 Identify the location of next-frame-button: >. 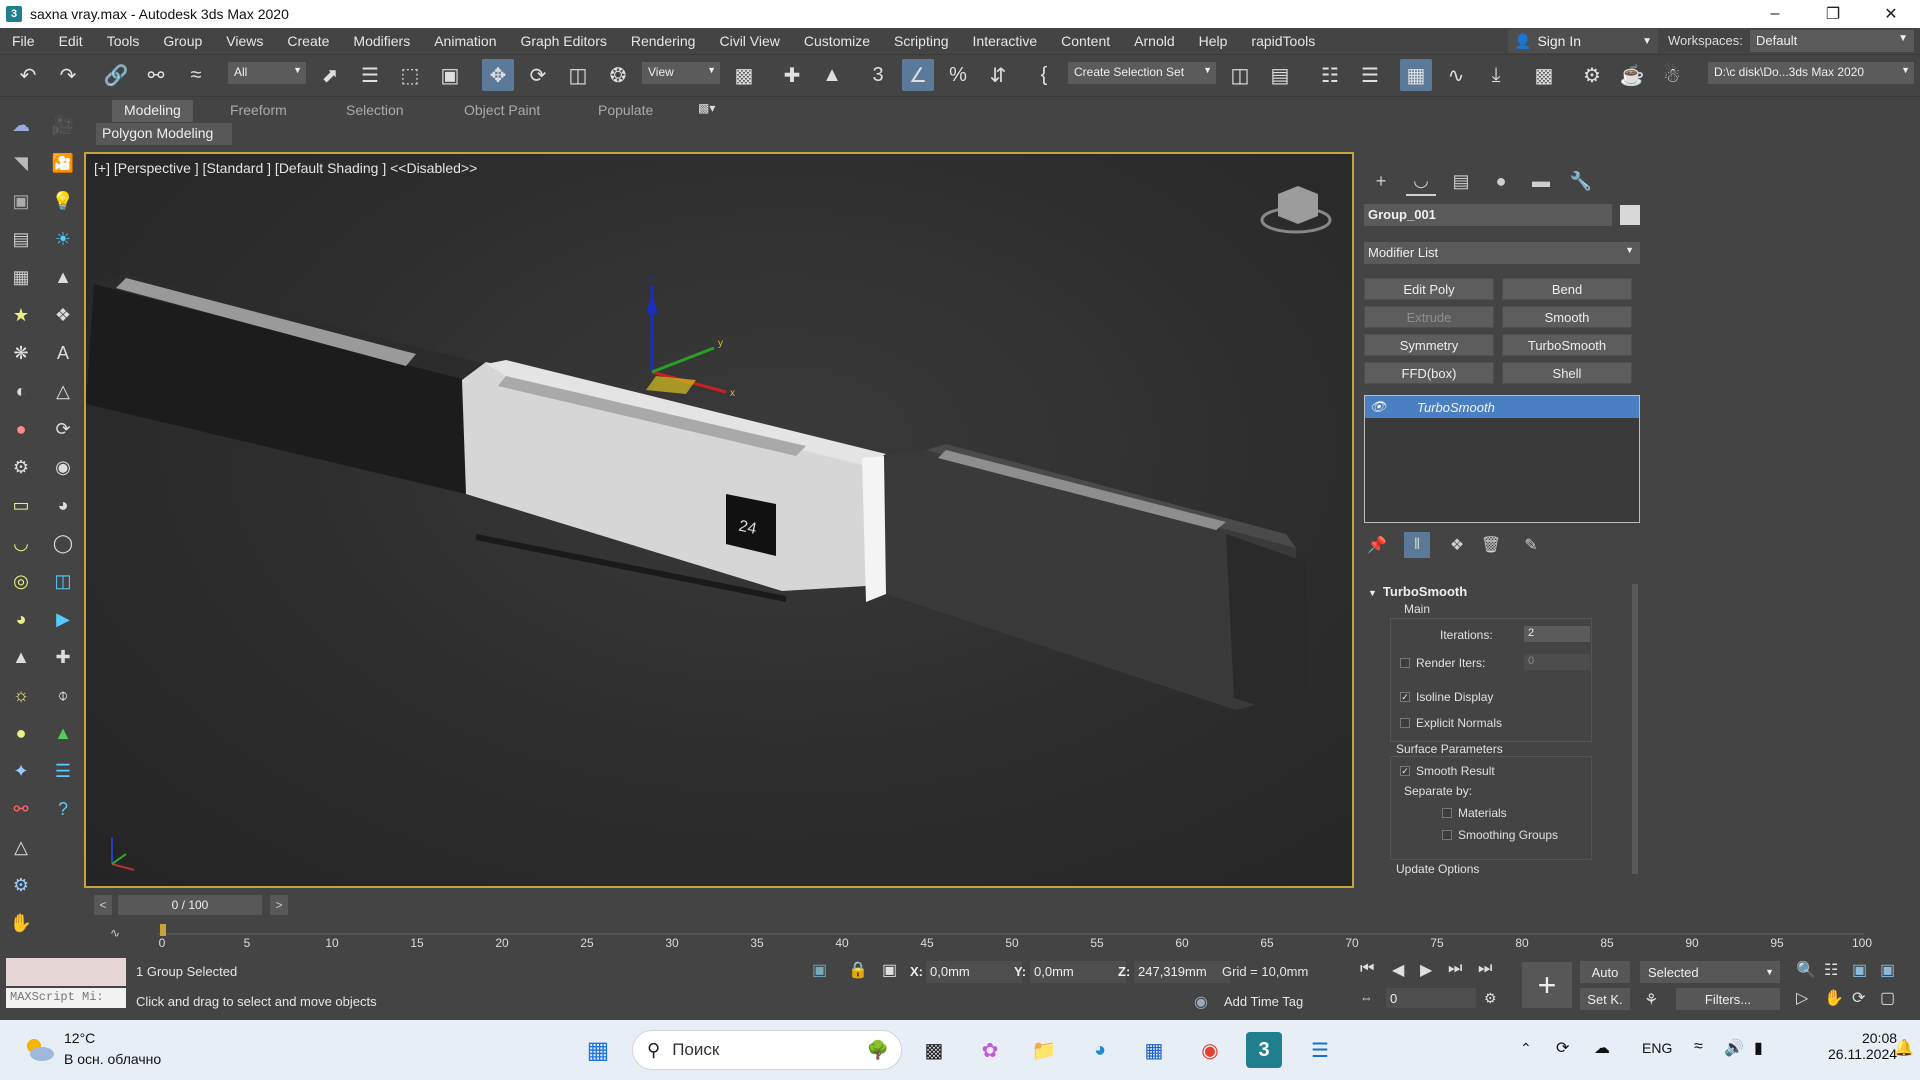
(279, 905).